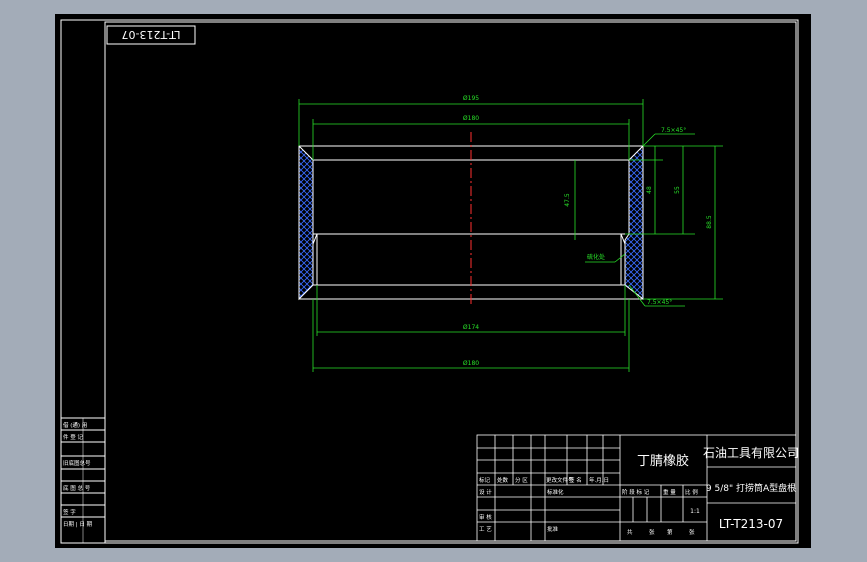 This screenshot has height=562, width=867. What do you see at coordinates (69, 512) in the screenshot?
I see `left-row-7: 签 字` at bounding box center [69, 512].